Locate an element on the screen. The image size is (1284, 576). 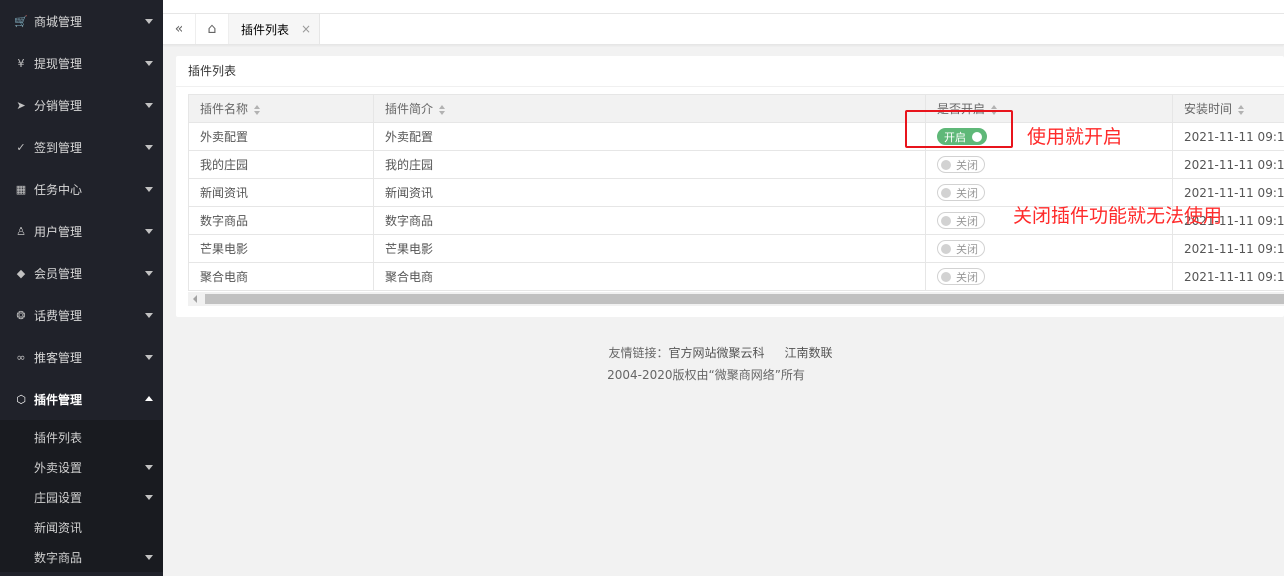
sidebar-item-4: ▦ 任务中心 is located at coordinates (81, 189).